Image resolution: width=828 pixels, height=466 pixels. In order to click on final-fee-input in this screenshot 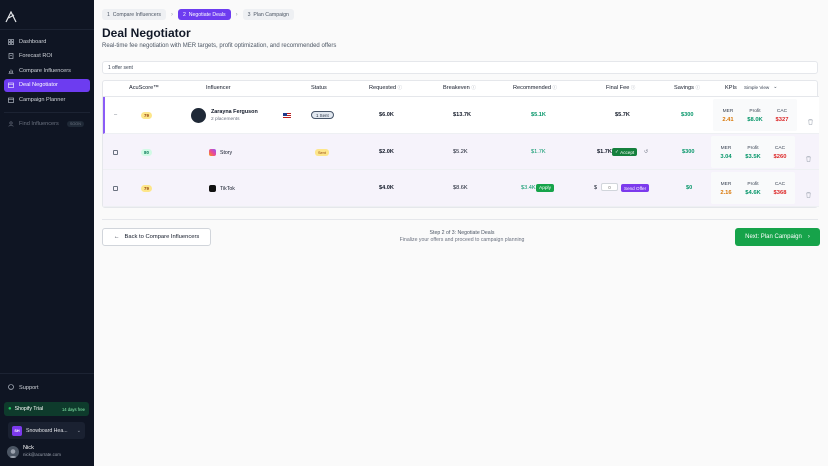, I will do `click(609, 187)`.